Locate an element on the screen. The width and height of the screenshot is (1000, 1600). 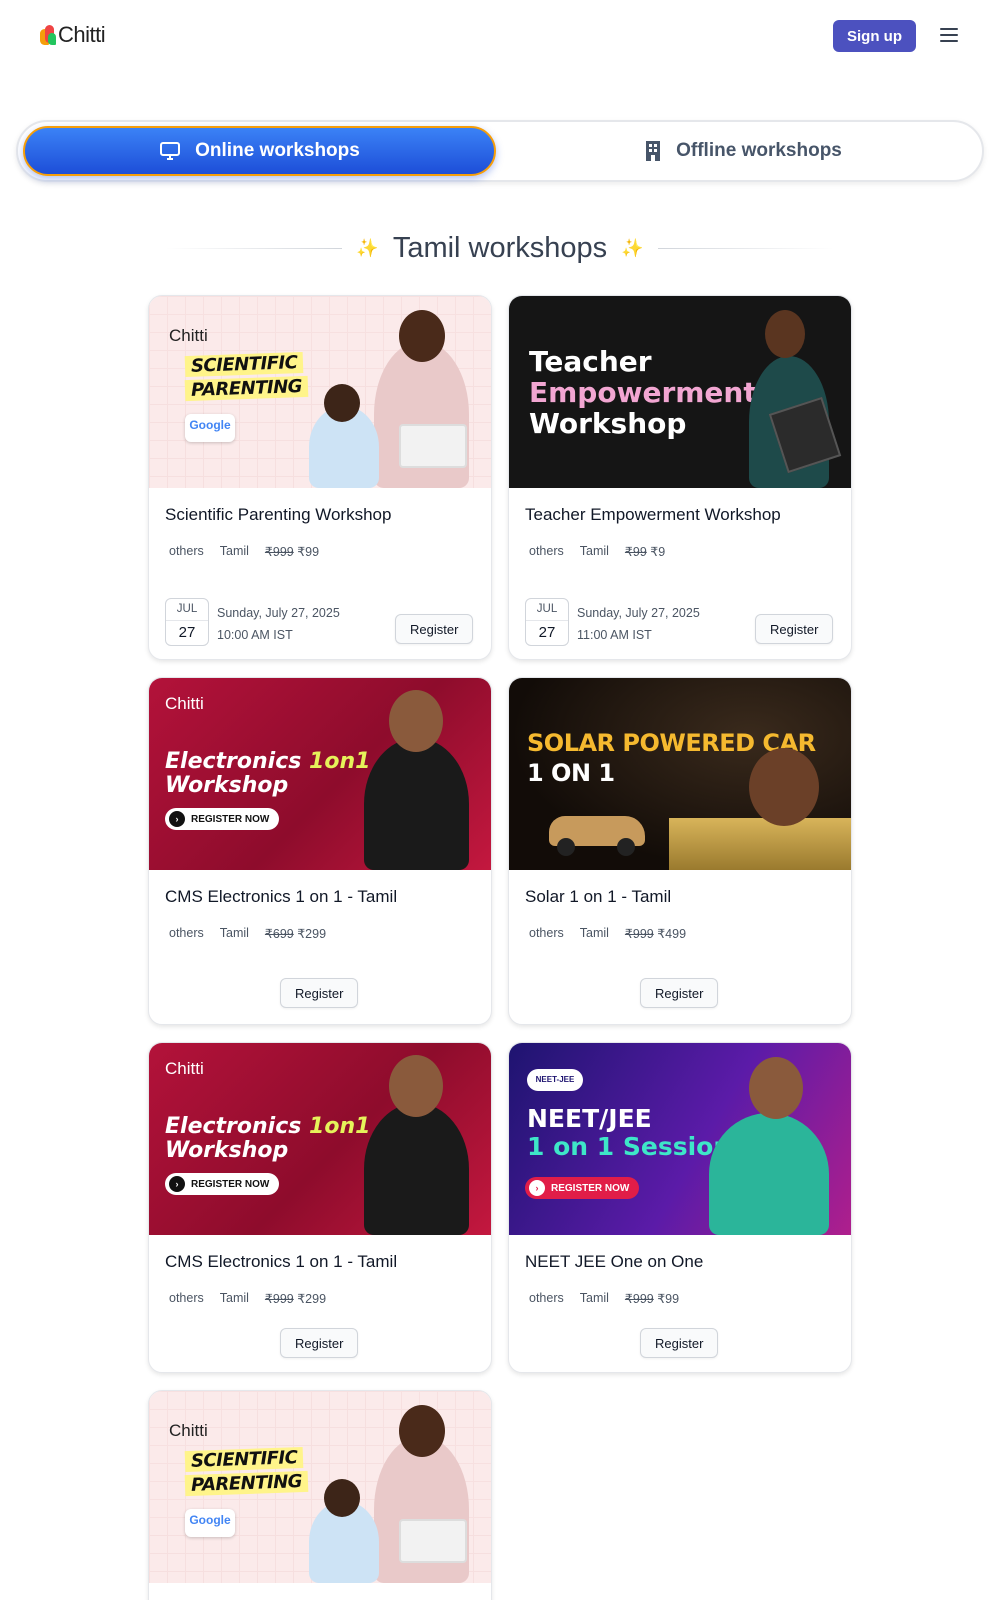
section-title: Tamil workshops is located at coordinates (500, 247).